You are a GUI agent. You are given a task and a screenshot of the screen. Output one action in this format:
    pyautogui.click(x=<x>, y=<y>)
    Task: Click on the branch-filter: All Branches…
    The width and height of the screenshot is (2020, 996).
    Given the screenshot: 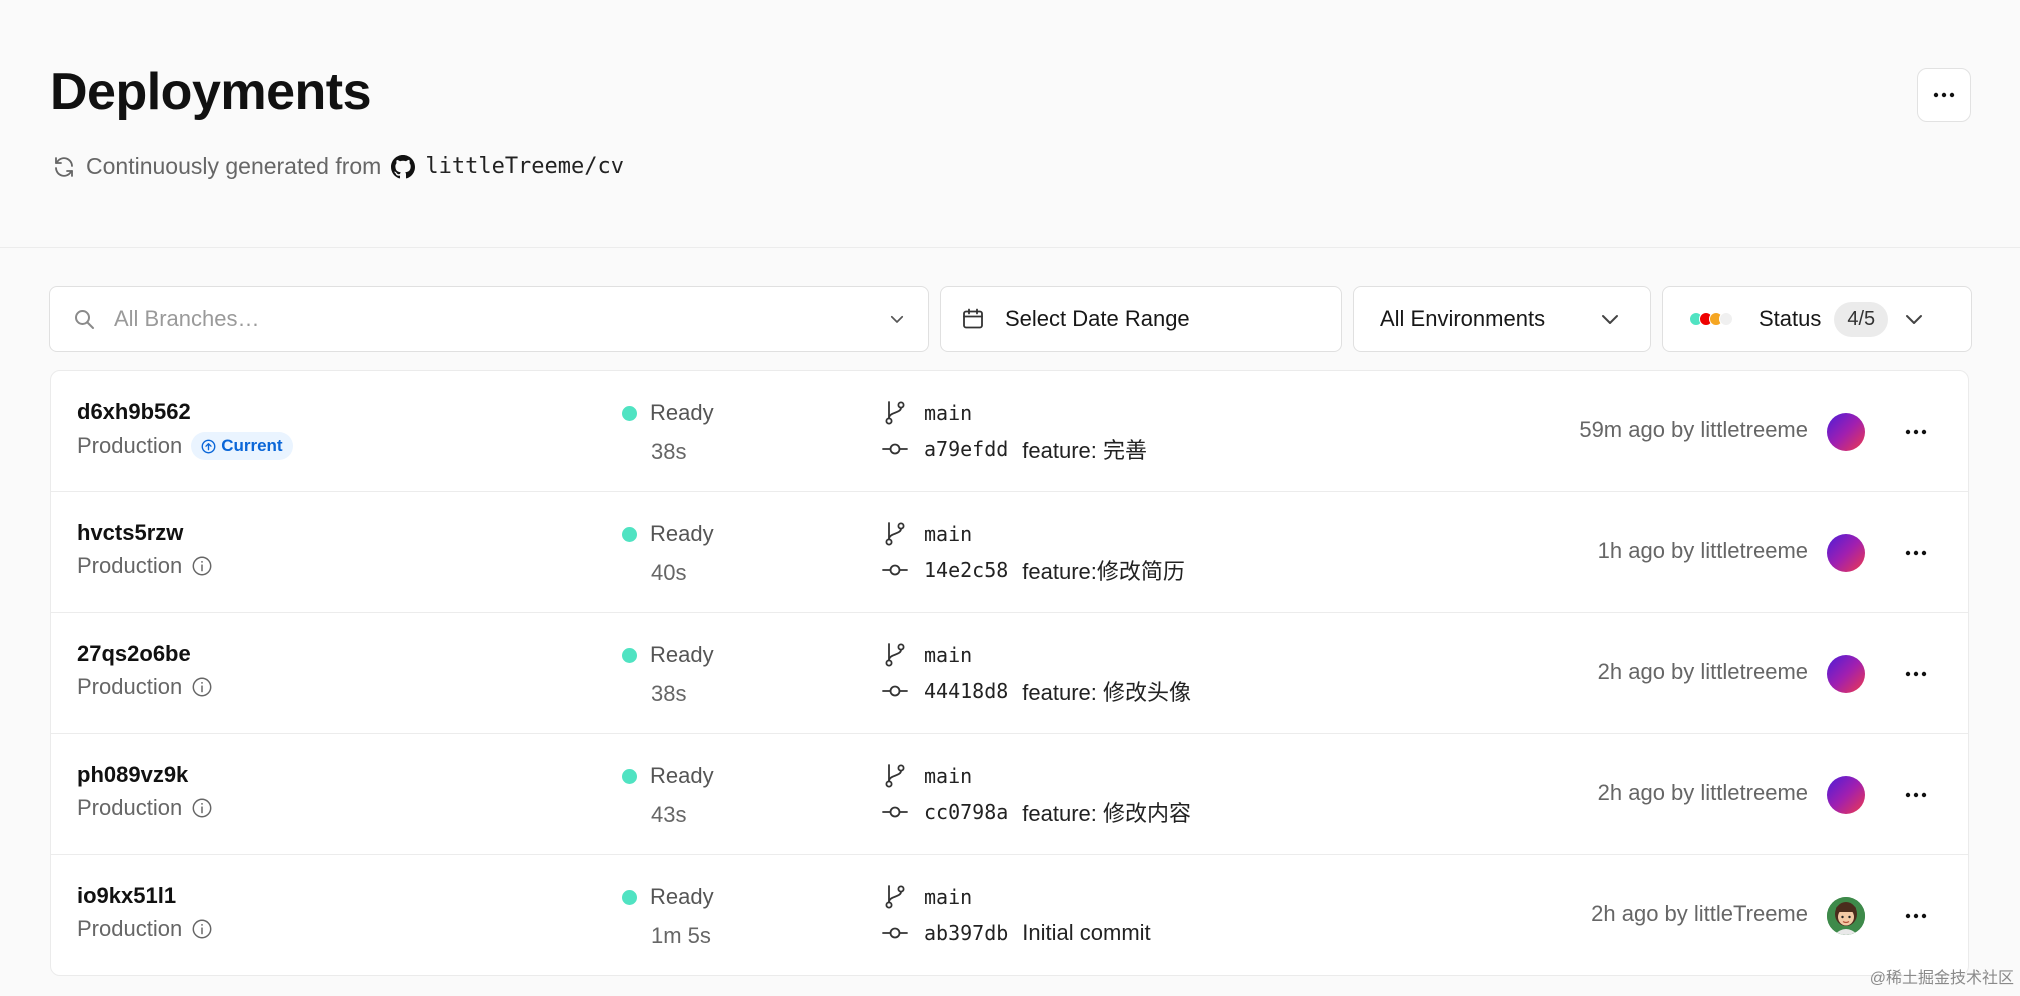 What is the action you would take?
    pyautogui.click(x=489, y=319)
    